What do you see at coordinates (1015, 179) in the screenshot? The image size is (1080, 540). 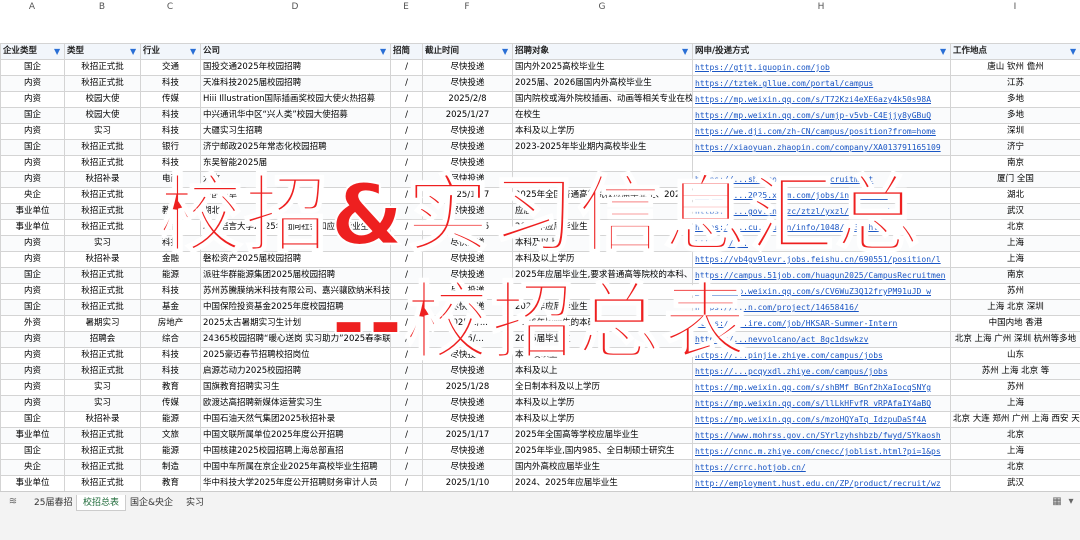 I see `table-cell: 厦门 全国` at bounding box center [1015, 179].